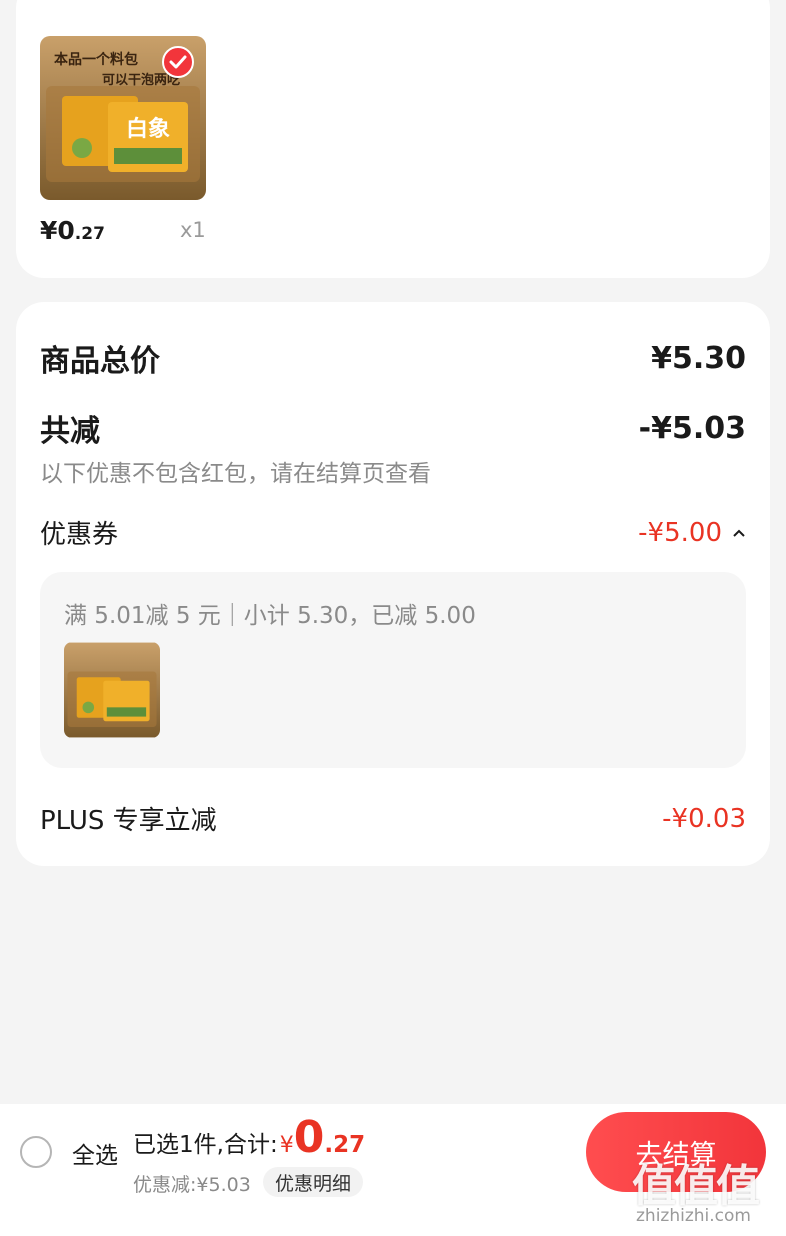 This screenshot has height=1236, width=786. I want to click on coupon-description: 满 5.01减 5 元｜小计 5.30，已减 5.00, so click(270, 616).